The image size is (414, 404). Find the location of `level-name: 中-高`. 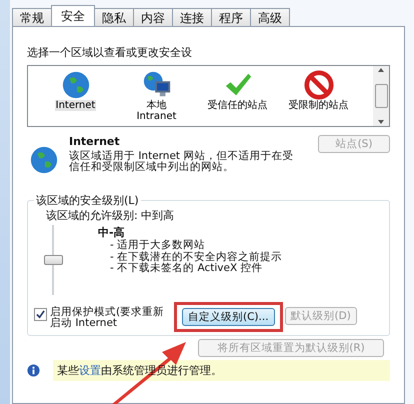

level-name: 中-高 is located at coordinates (112, 232).